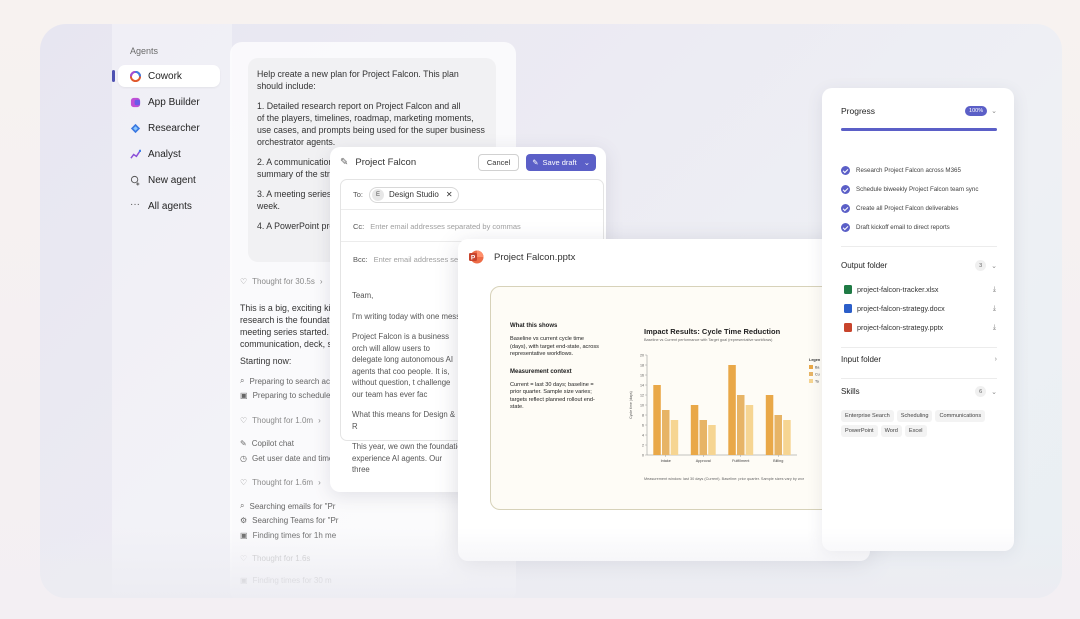  Describe the element at coordinates (643, 435) in the screenshot. I see `y-tick-label: 4` at that location.